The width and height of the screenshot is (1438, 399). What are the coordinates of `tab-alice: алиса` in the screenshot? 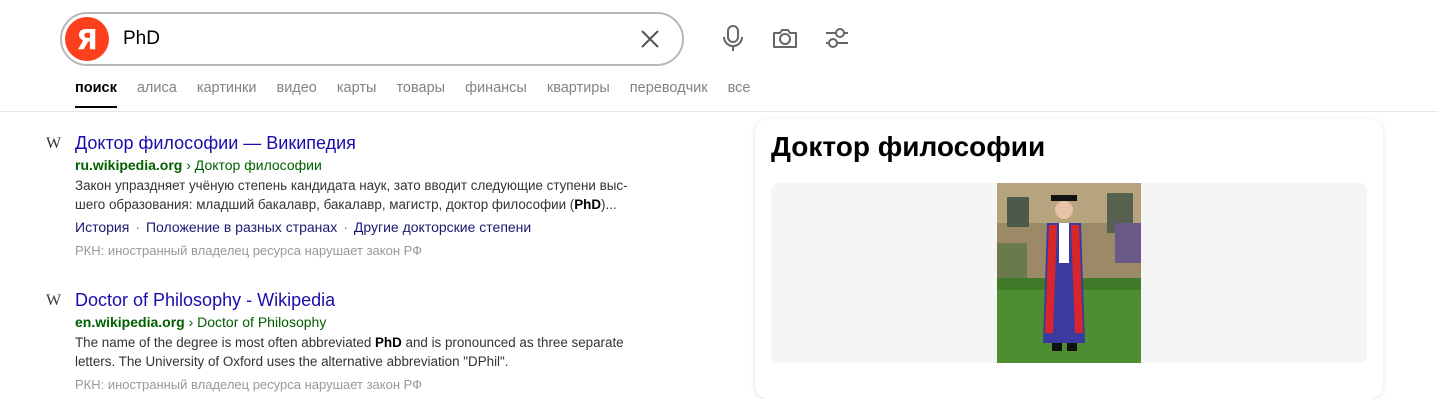 It's located at (157, 94).